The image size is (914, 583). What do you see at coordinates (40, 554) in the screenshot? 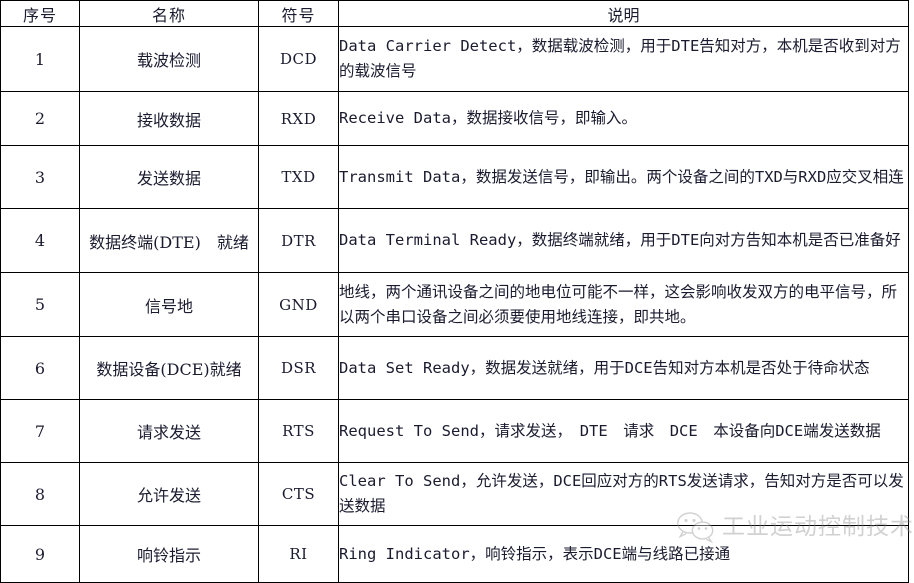
I see `cell-seq: 9` at bounding box center [40, 554].